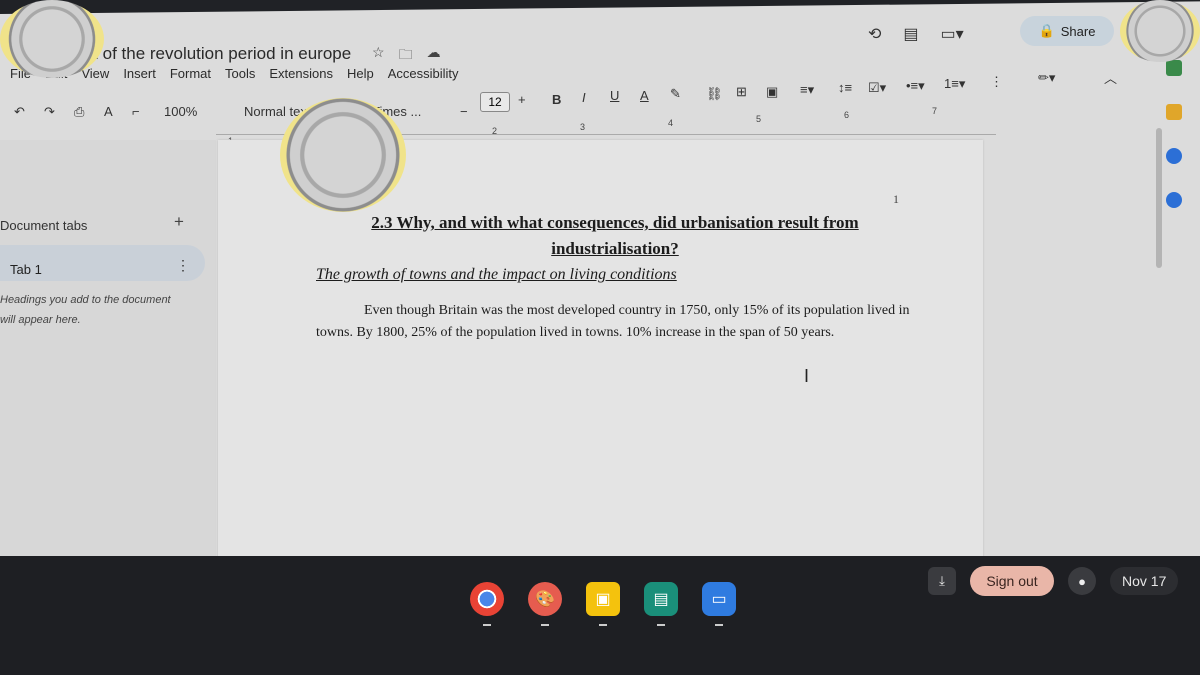 This screenshot has height=675, width=1200. What do you see at coordinates (190, 73) in the screenshot?
I see `menu-format: Format` at bounding box center [190, 73].